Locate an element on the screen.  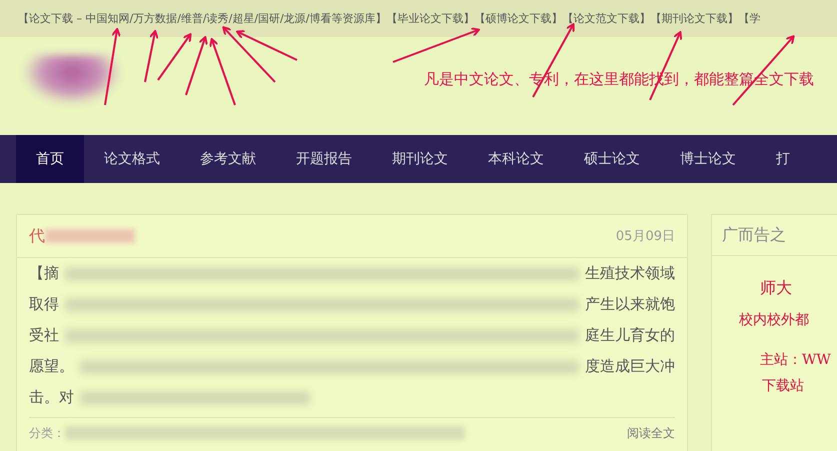
nav-item: 参考文献 is located at coordinates (228, 159).